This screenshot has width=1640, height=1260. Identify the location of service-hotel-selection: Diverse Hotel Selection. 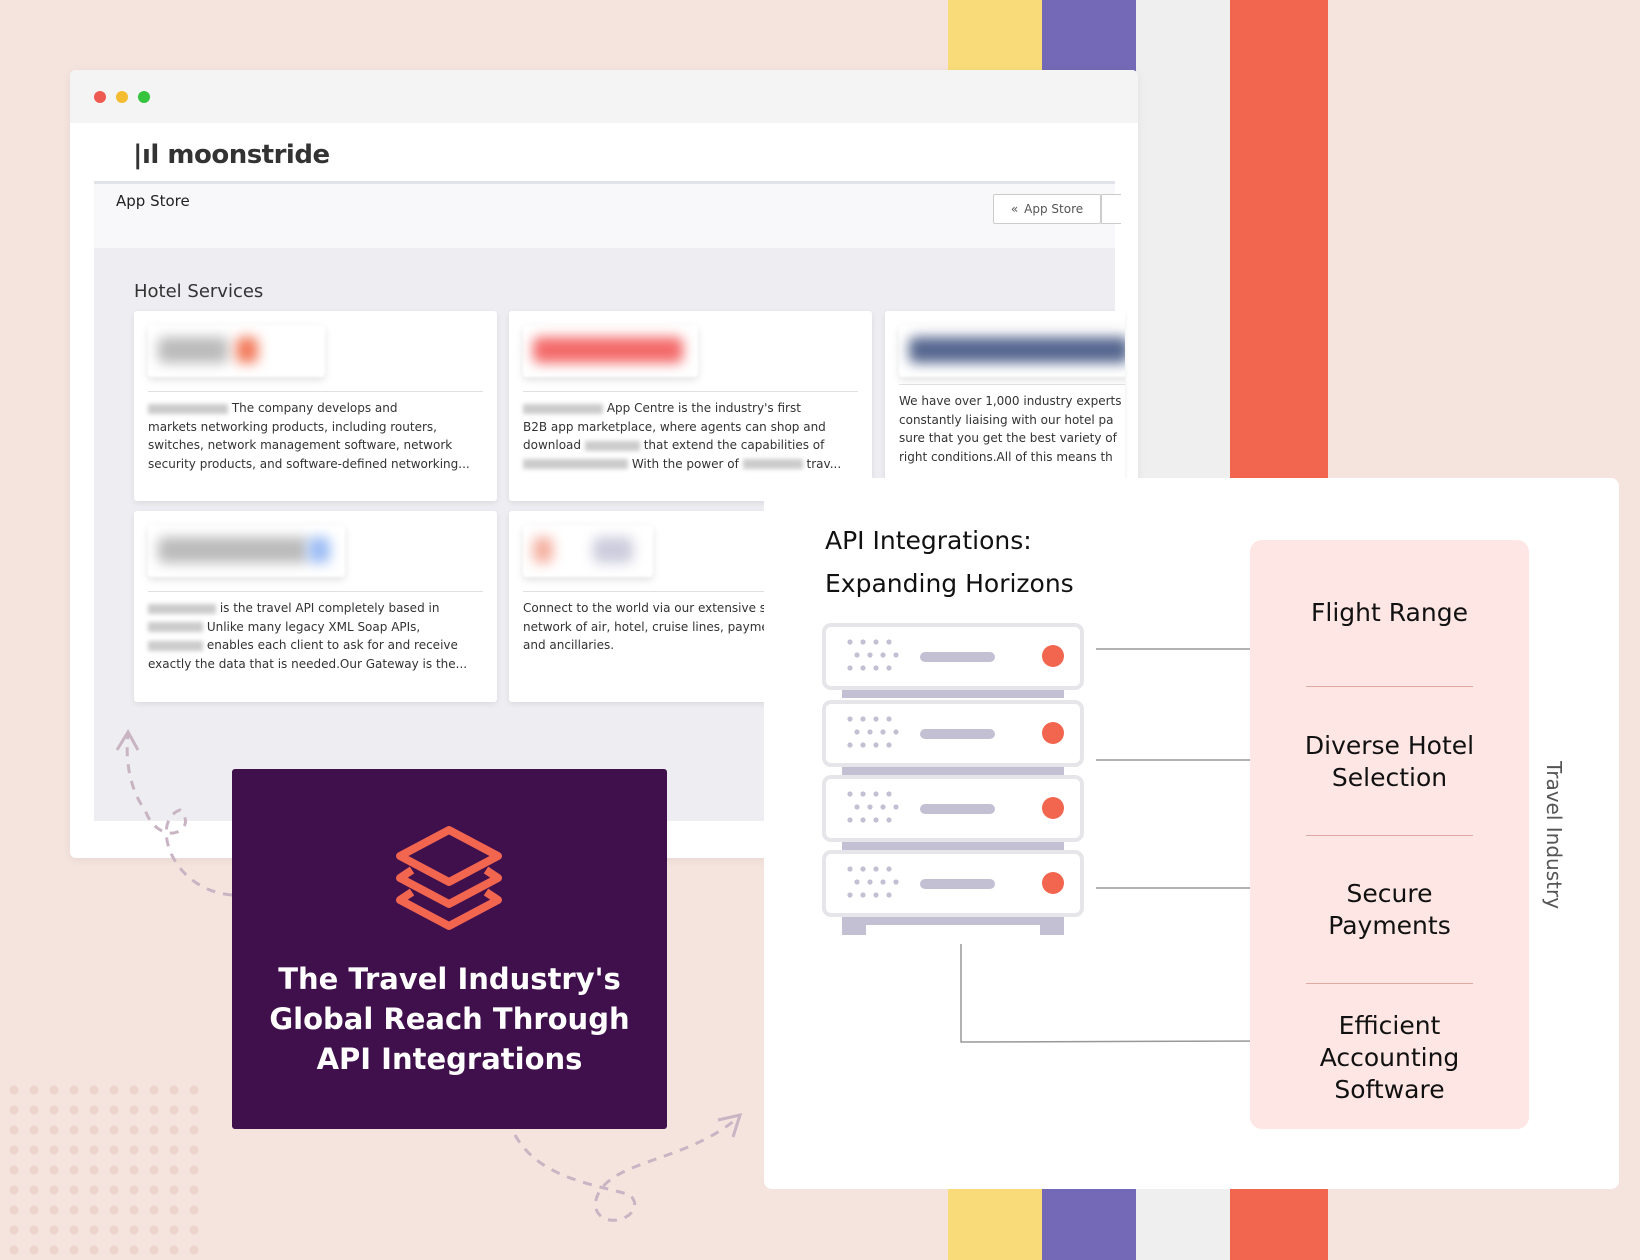
(1389, 761).